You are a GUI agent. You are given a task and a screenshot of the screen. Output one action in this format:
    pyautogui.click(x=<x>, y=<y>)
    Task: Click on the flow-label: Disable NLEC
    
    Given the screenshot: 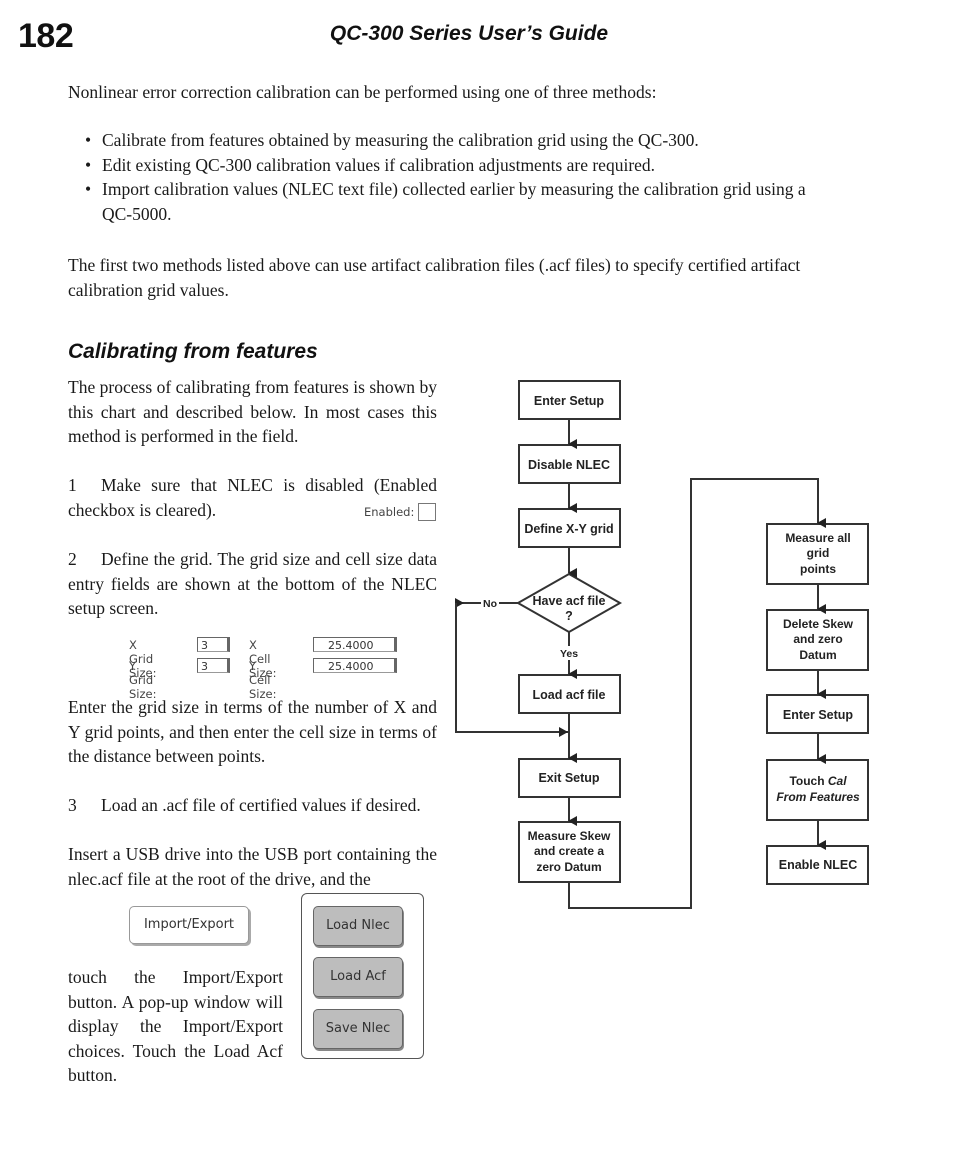 What is the action you would take?
    pyautogui.click(x=569, y=465)
    